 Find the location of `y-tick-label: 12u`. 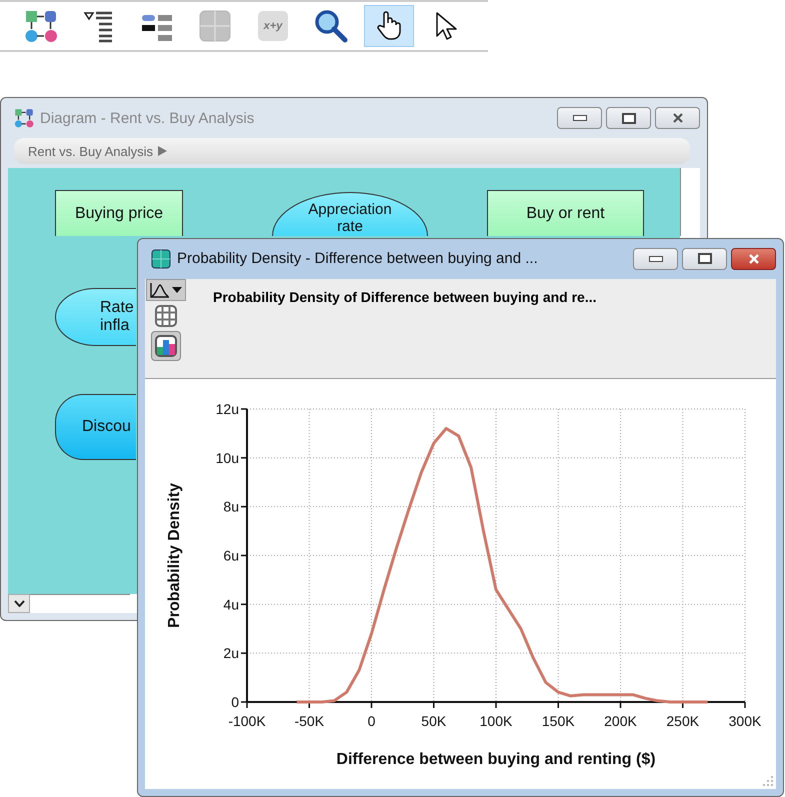

y-tick-label: 12u is located at coordinates (227, 409).